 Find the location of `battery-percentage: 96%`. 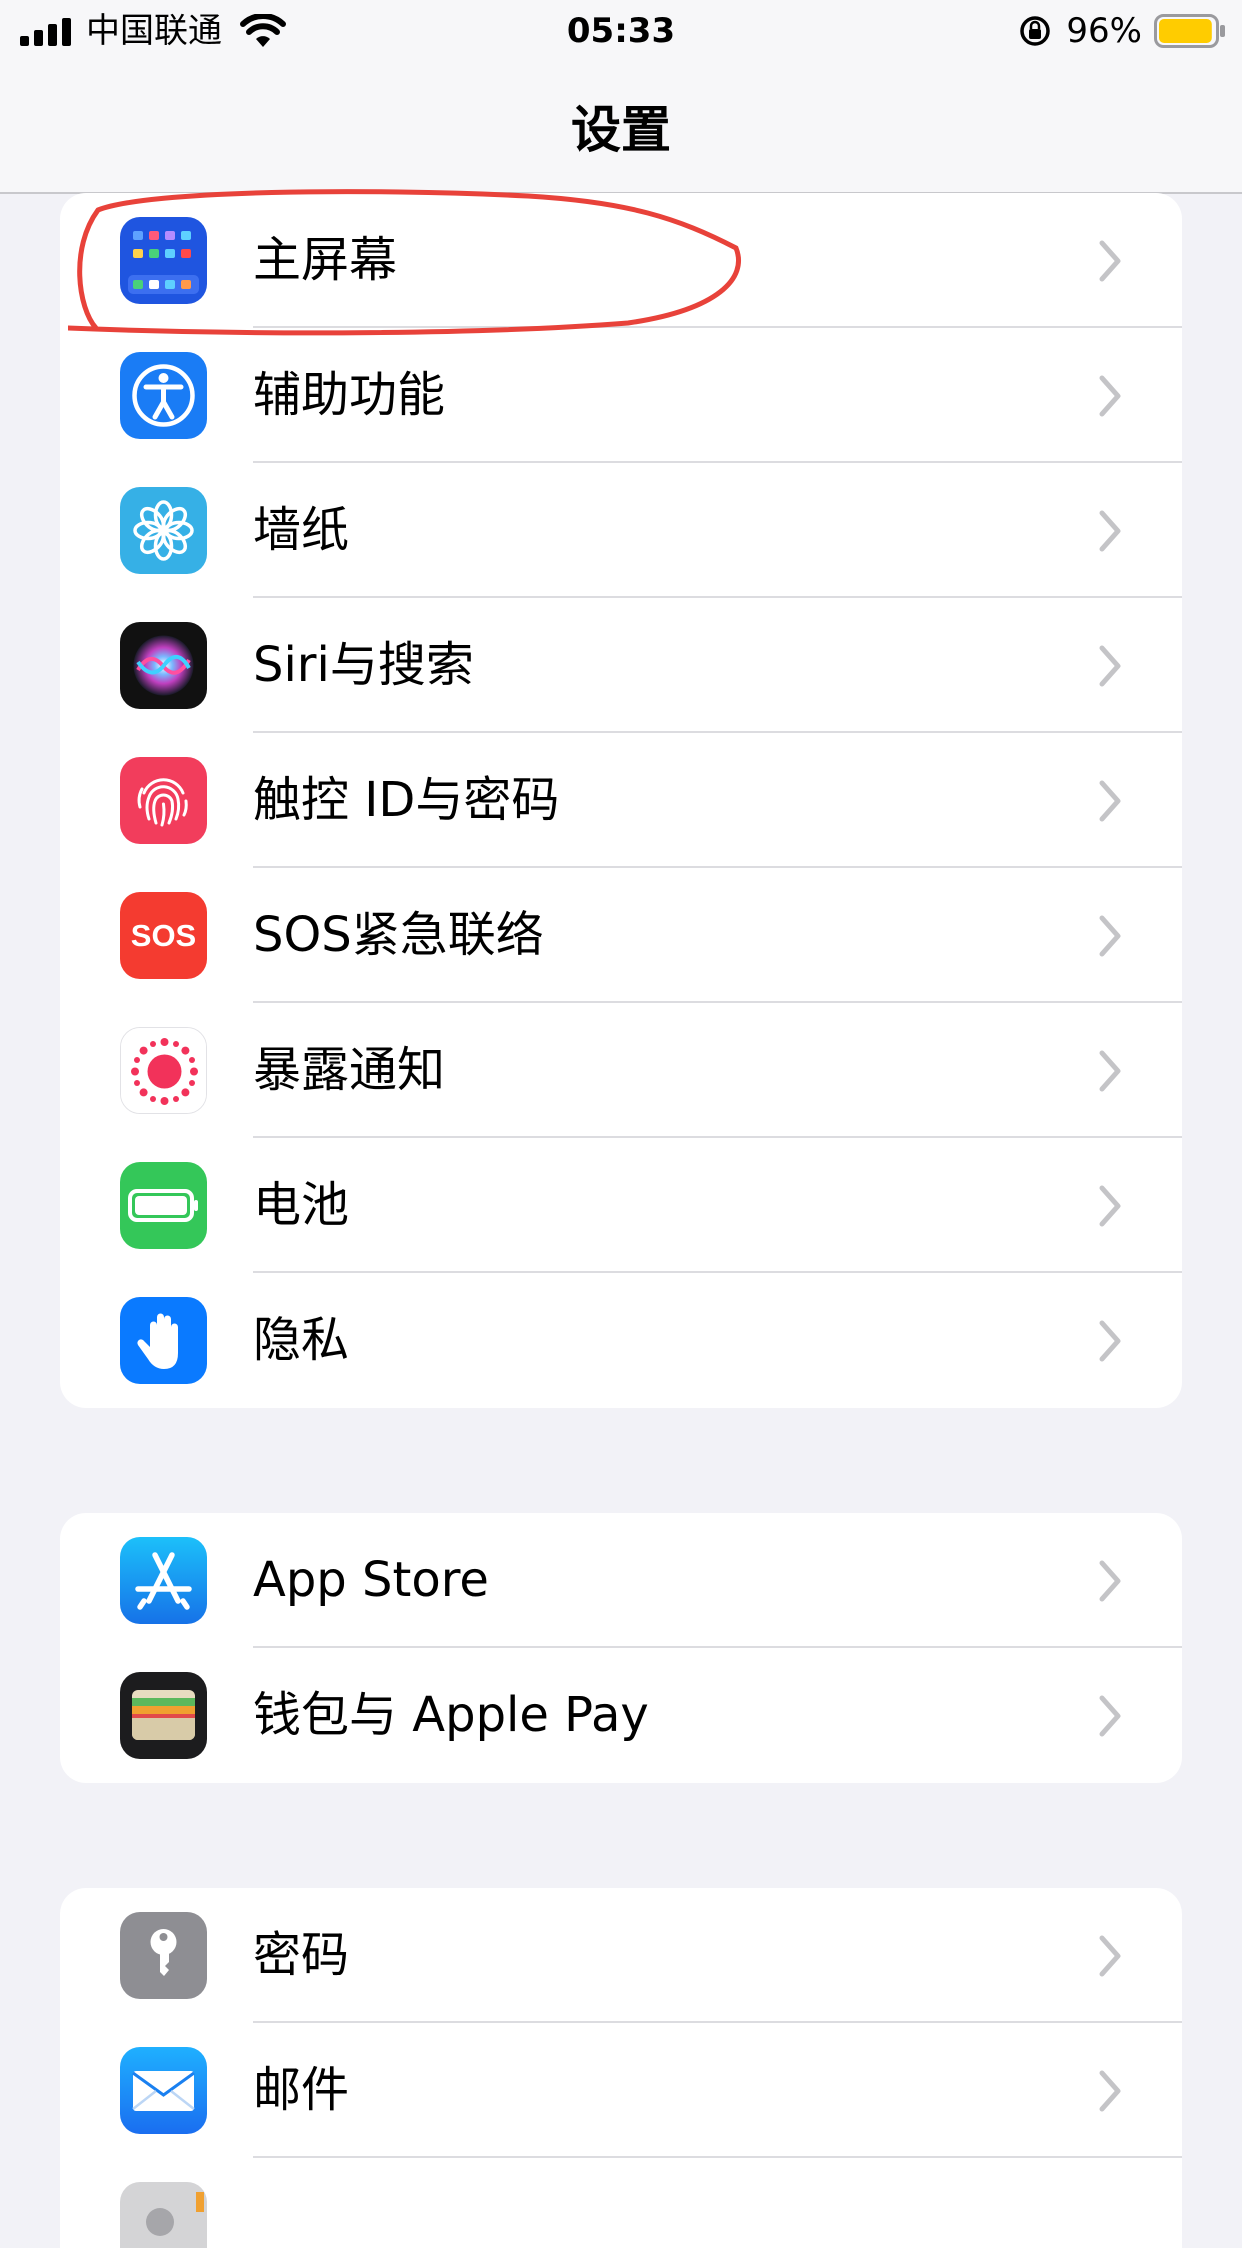

battery-percentage: 96% is located at coordinates (1104, 31).